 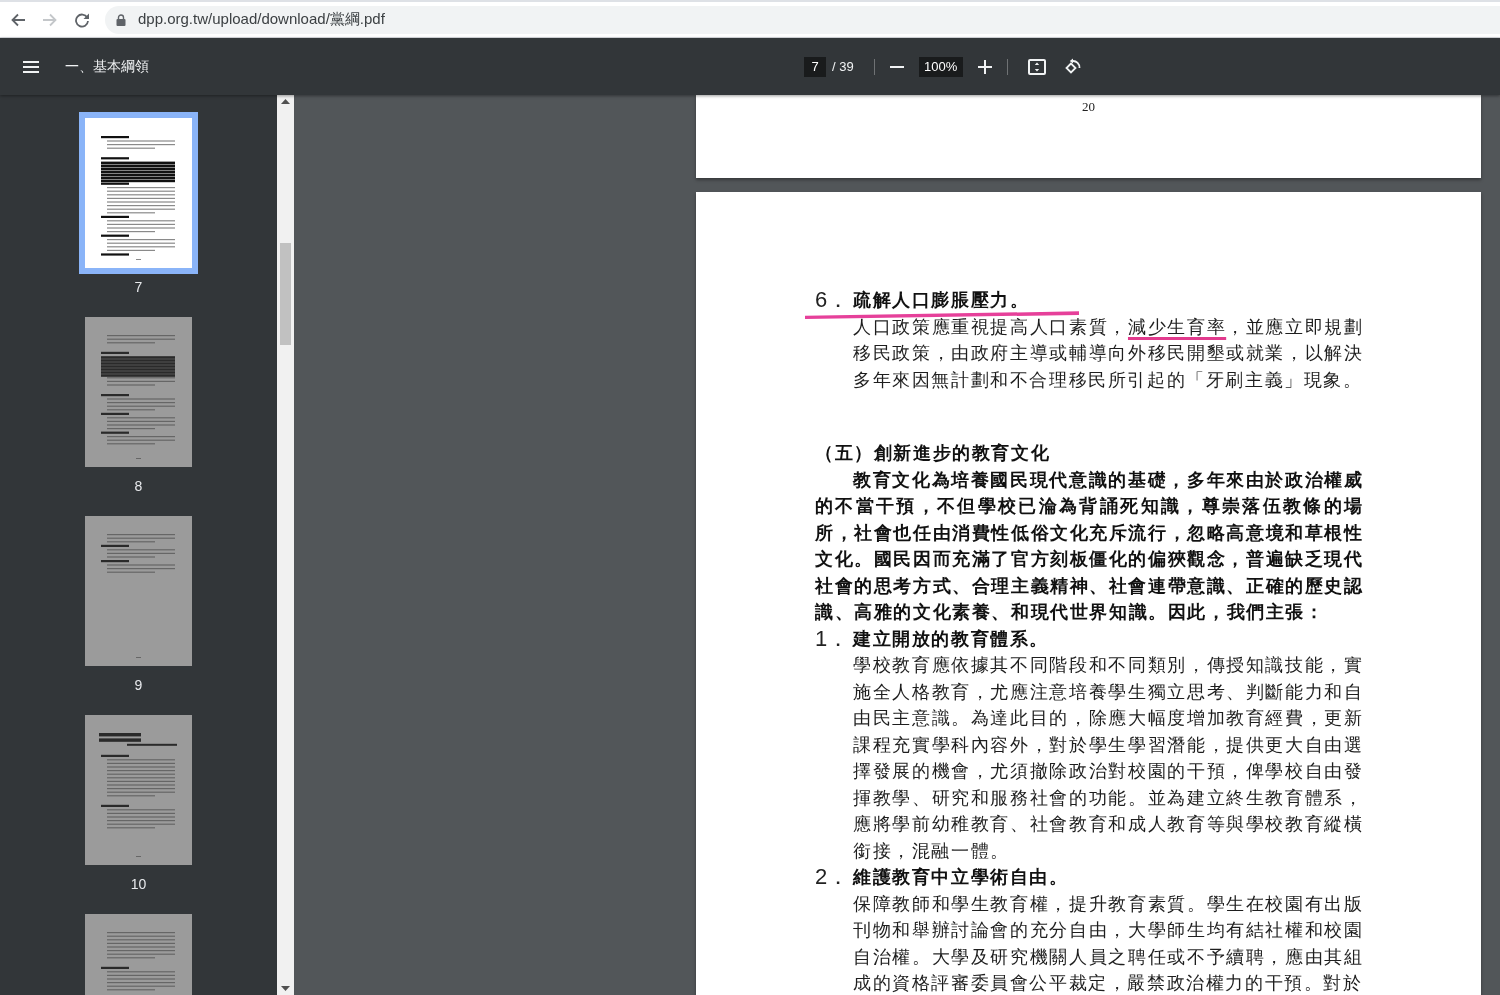 What do you see at coordinates (843, 66) in the screenshot?
I see `page-count-text: / 39` at bounding box center [843, 66].